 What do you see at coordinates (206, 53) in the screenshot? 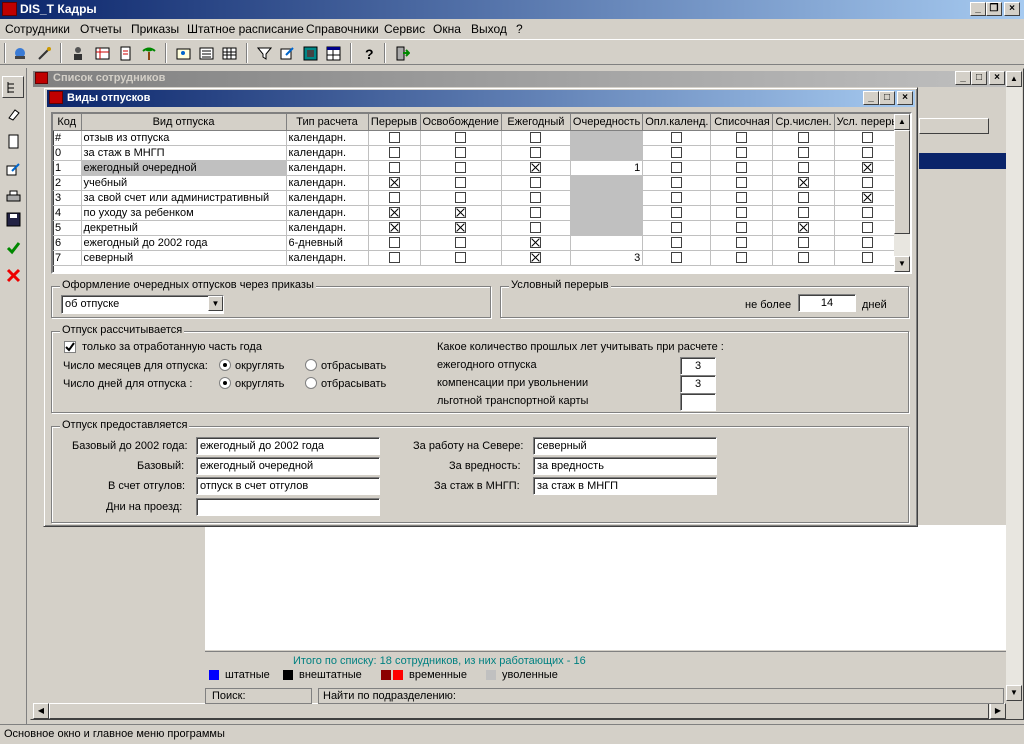
I see `tb-list-icon` at bounding box center [206, 53].